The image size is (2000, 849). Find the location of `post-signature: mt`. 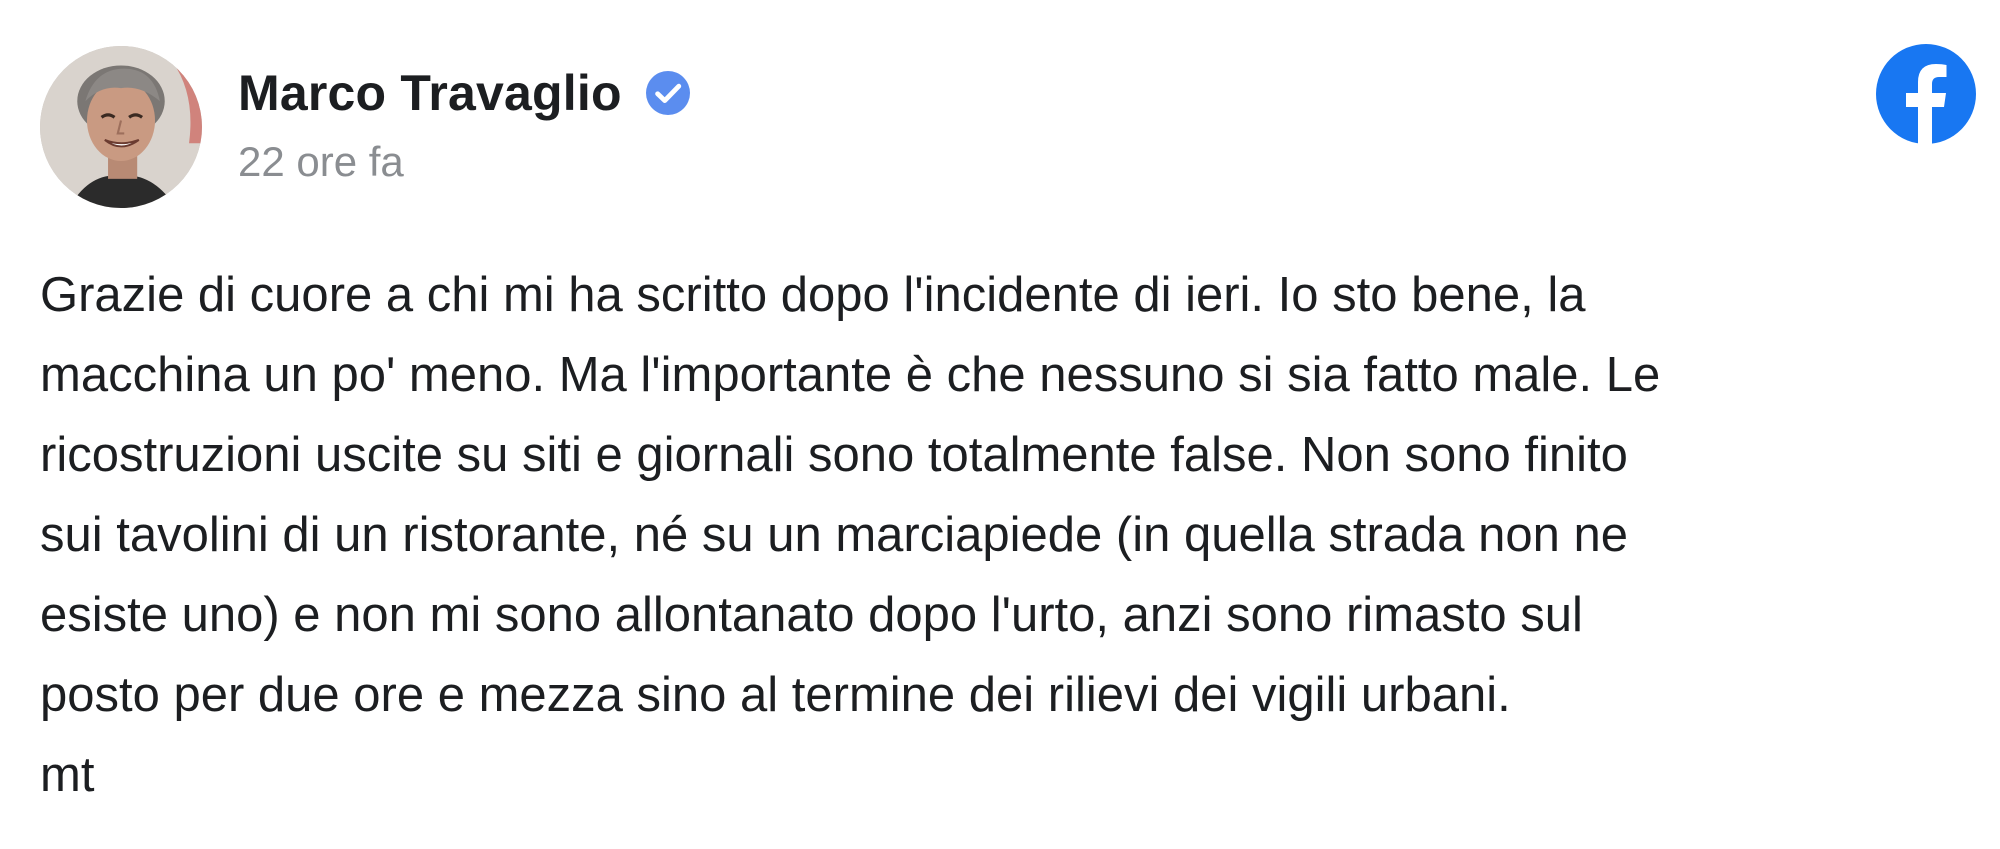

post-signature: mt is located at coordinates (67, 775).